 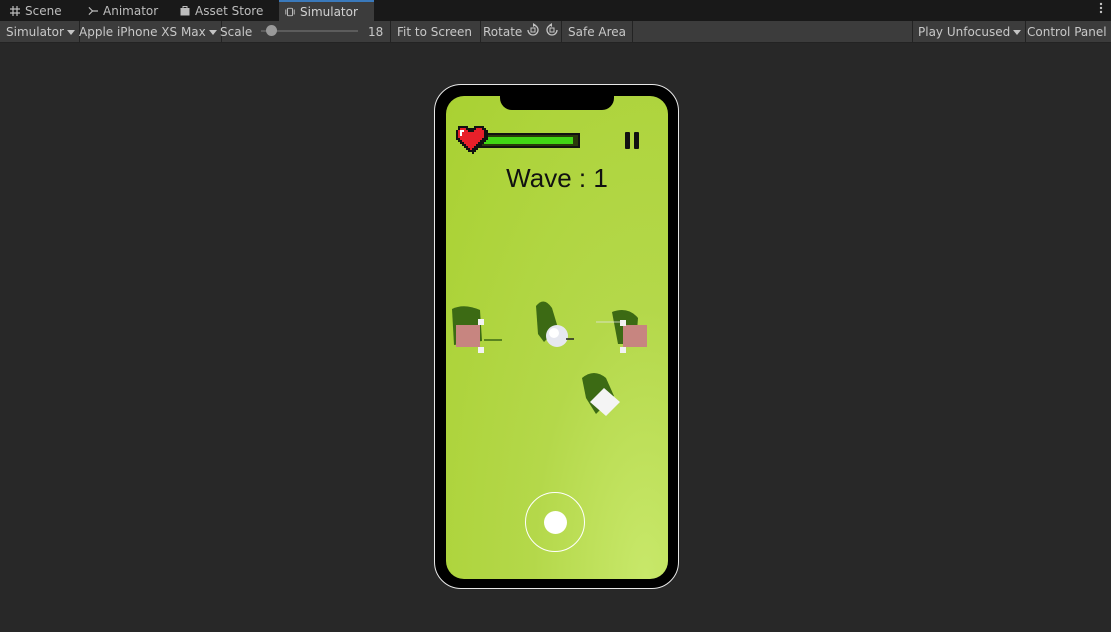 What do you see at coordinates (555, 522) in the screenshot?
I see `joystick-handle` at bounding box center [555, 522].